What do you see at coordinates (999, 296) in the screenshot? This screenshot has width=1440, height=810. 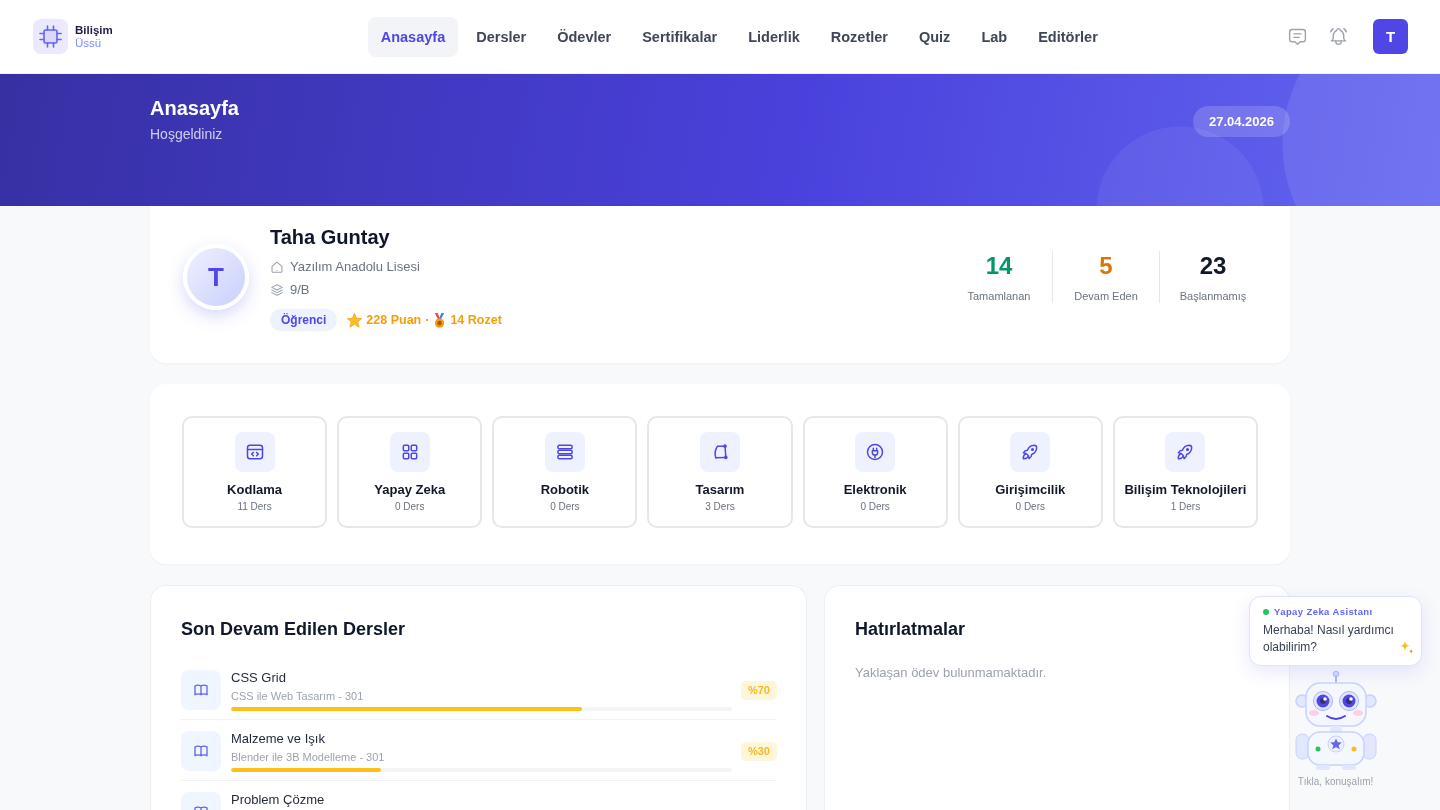 I see `stat-label: Tamamlanan` at bounding box center [999, 296].